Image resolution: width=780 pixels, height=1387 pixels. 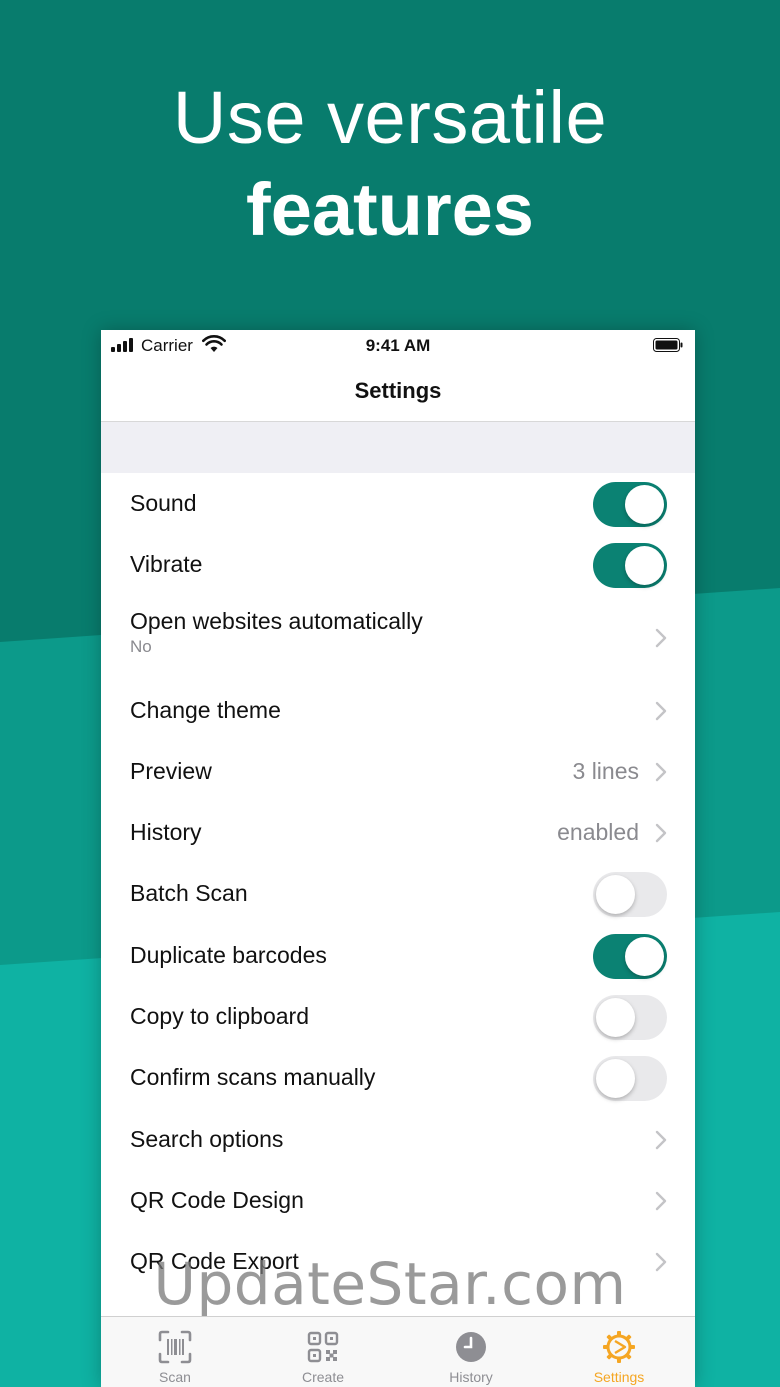 What do you see at coordinates (219, 1016) in the screenshot?
I see `setting-label: Copy to clipboard` at bounding box center [219, 1016].